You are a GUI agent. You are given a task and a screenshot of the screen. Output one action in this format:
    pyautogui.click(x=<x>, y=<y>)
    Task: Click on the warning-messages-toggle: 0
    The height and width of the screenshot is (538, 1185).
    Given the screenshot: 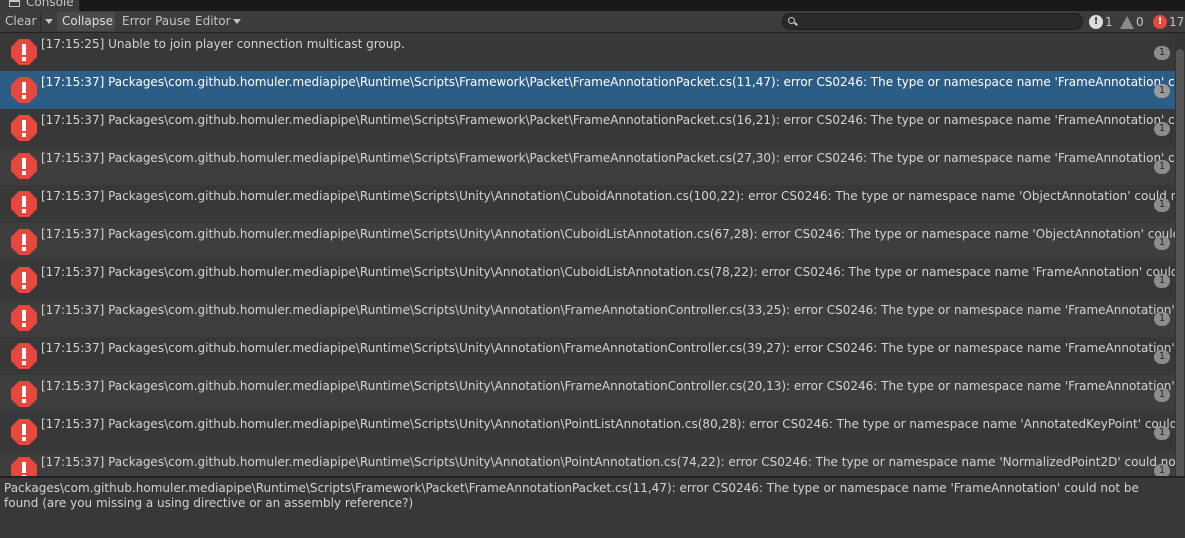 What is the action you would take?
    pyautogui.click(x=1135, y=22)
    